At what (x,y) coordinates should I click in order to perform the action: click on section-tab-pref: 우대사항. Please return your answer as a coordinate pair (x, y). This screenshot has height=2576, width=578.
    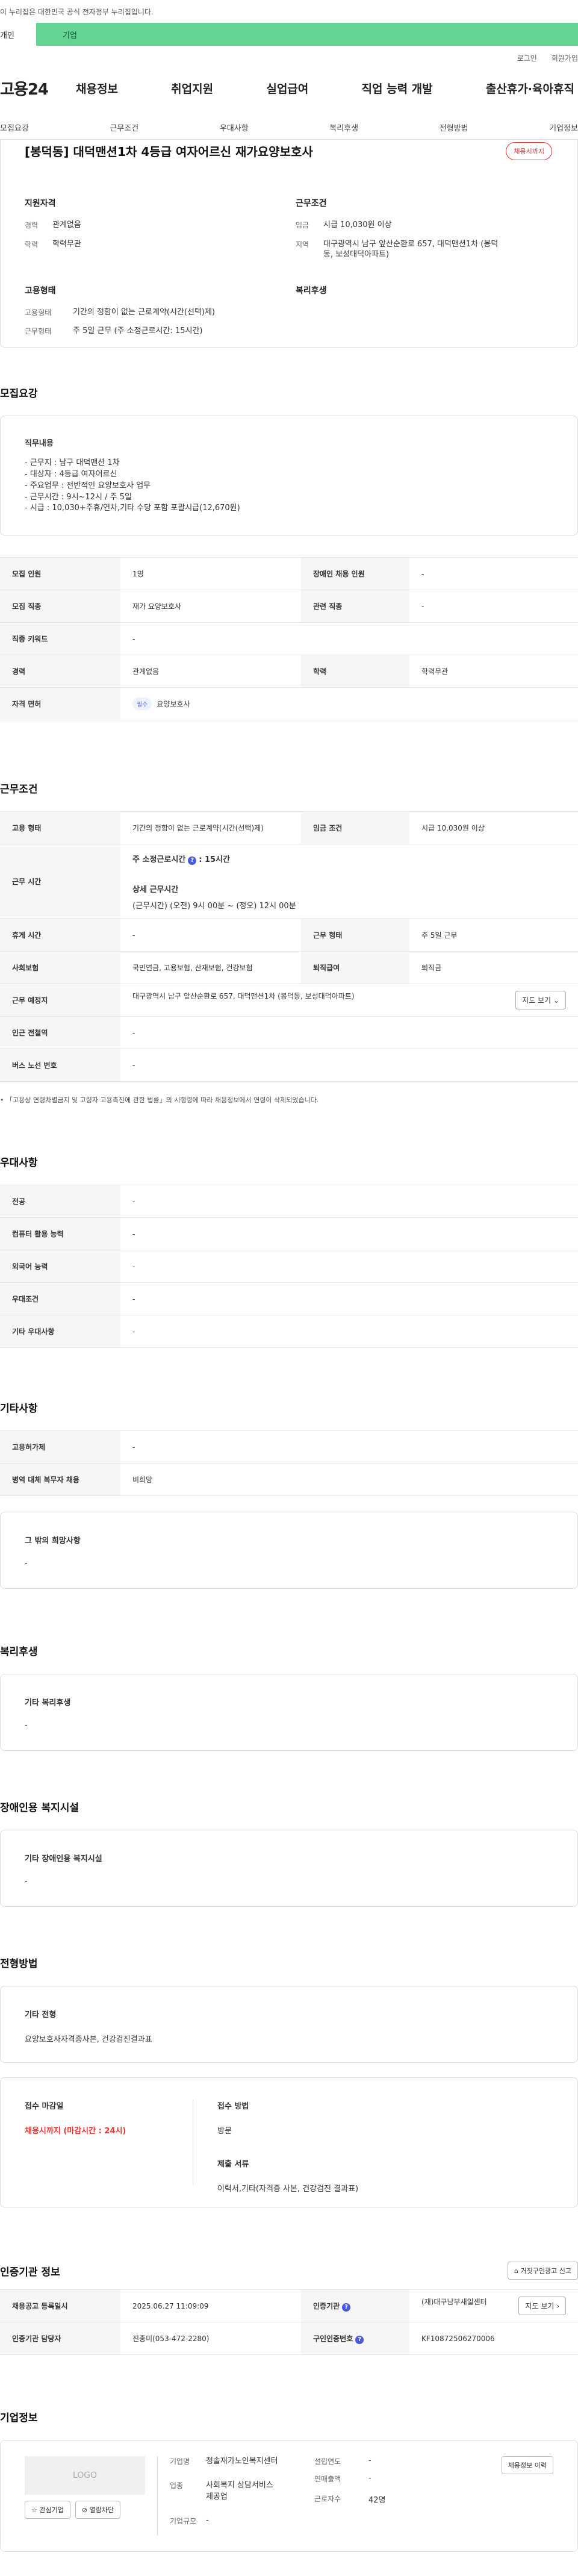
    Looking at the image, I should click on (234, 127).